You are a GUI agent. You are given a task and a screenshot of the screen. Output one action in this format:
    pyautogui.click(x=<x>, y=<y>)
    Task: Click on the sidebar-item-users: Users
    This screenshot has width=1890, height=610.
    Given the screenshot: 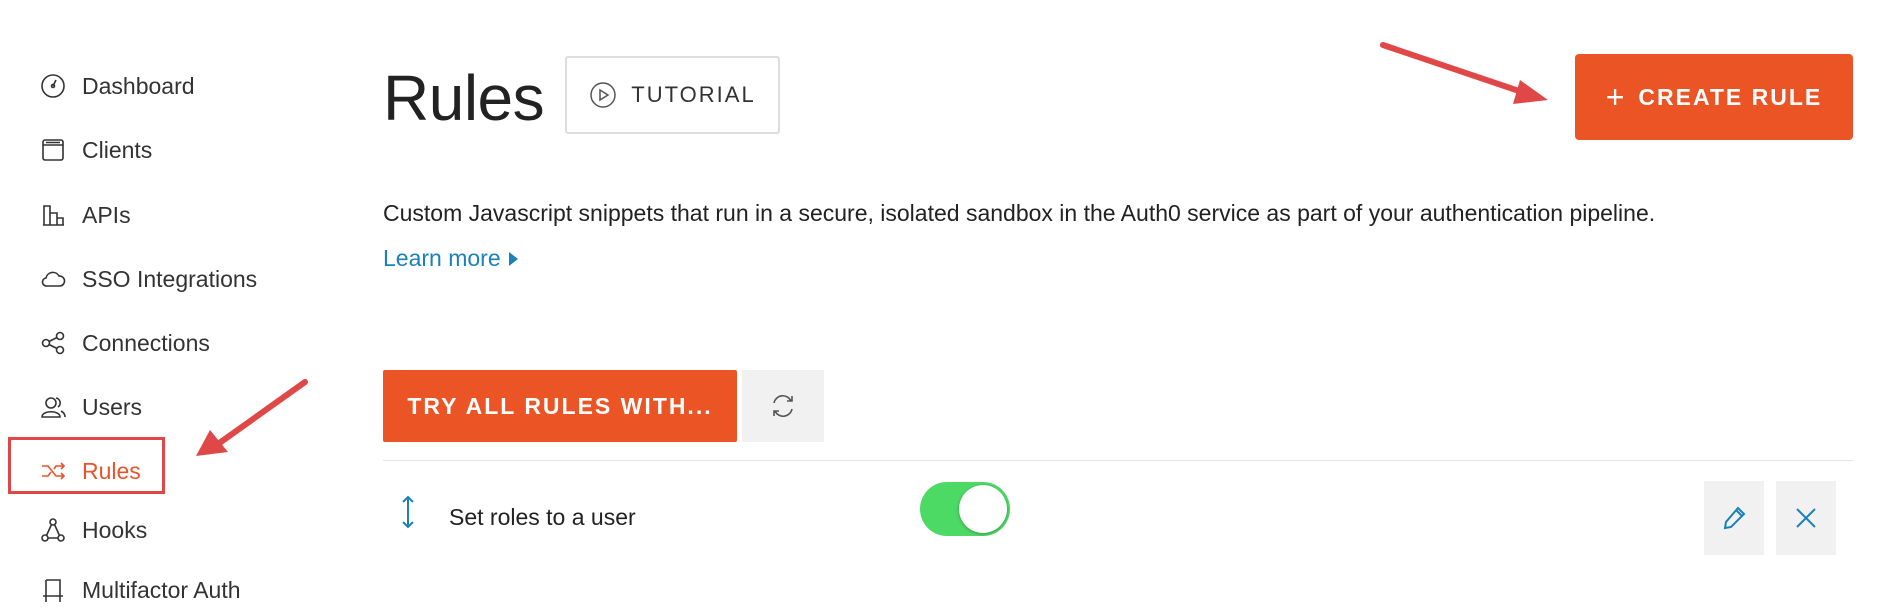 What is the action you would take?
    pyautogui.click(x=90, y=407)
    